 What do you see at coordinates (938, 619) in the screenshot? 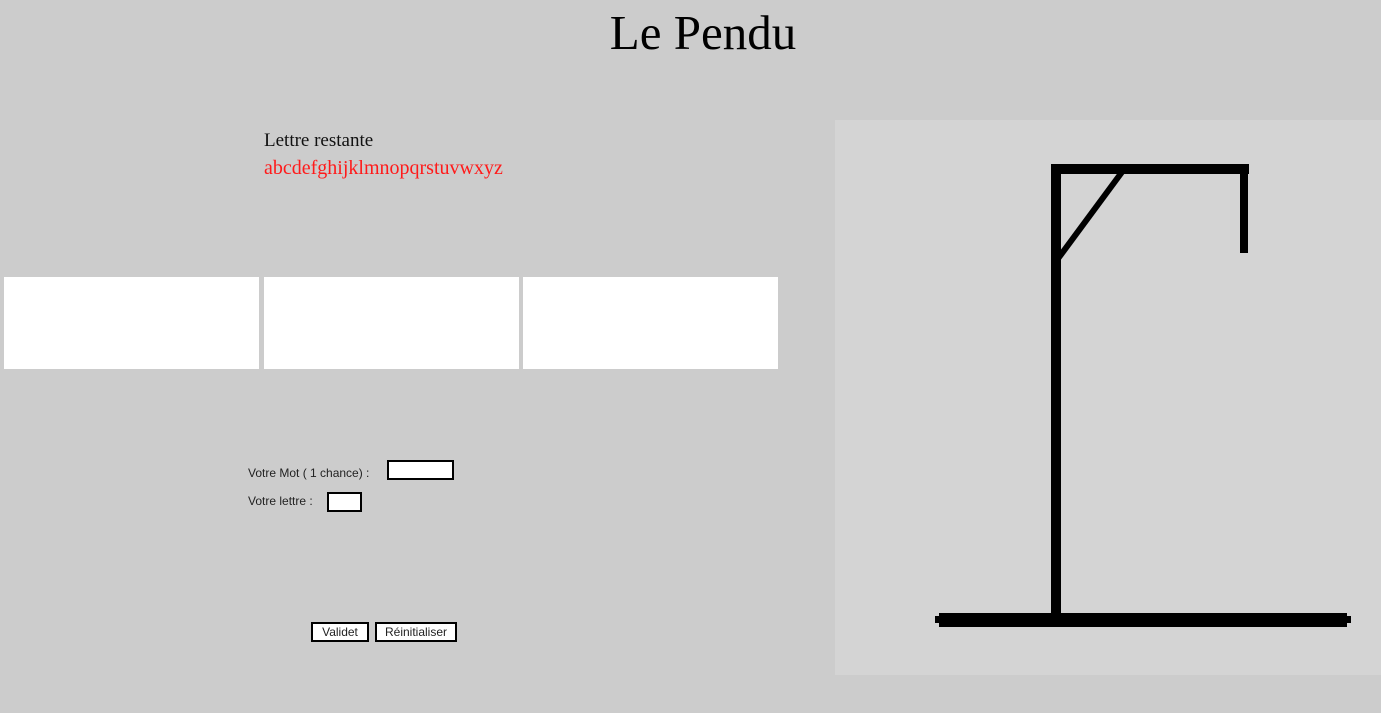
I see `gallows-base-cap-left` at bounding box center [938, 619].